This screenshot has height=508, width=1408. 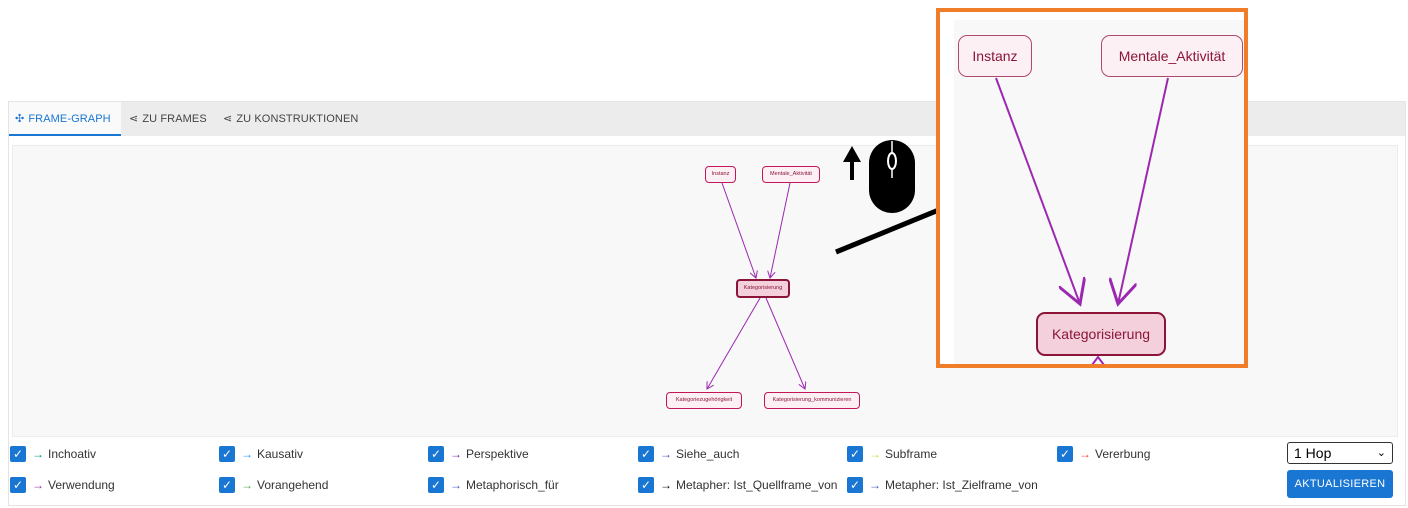 What do you see at coordinates (812, 400) in the screenshot?
I see `node-kategorisierung-kommunizieren: Kategorisierung_kommunizieren` at bounding box center [812, 400].